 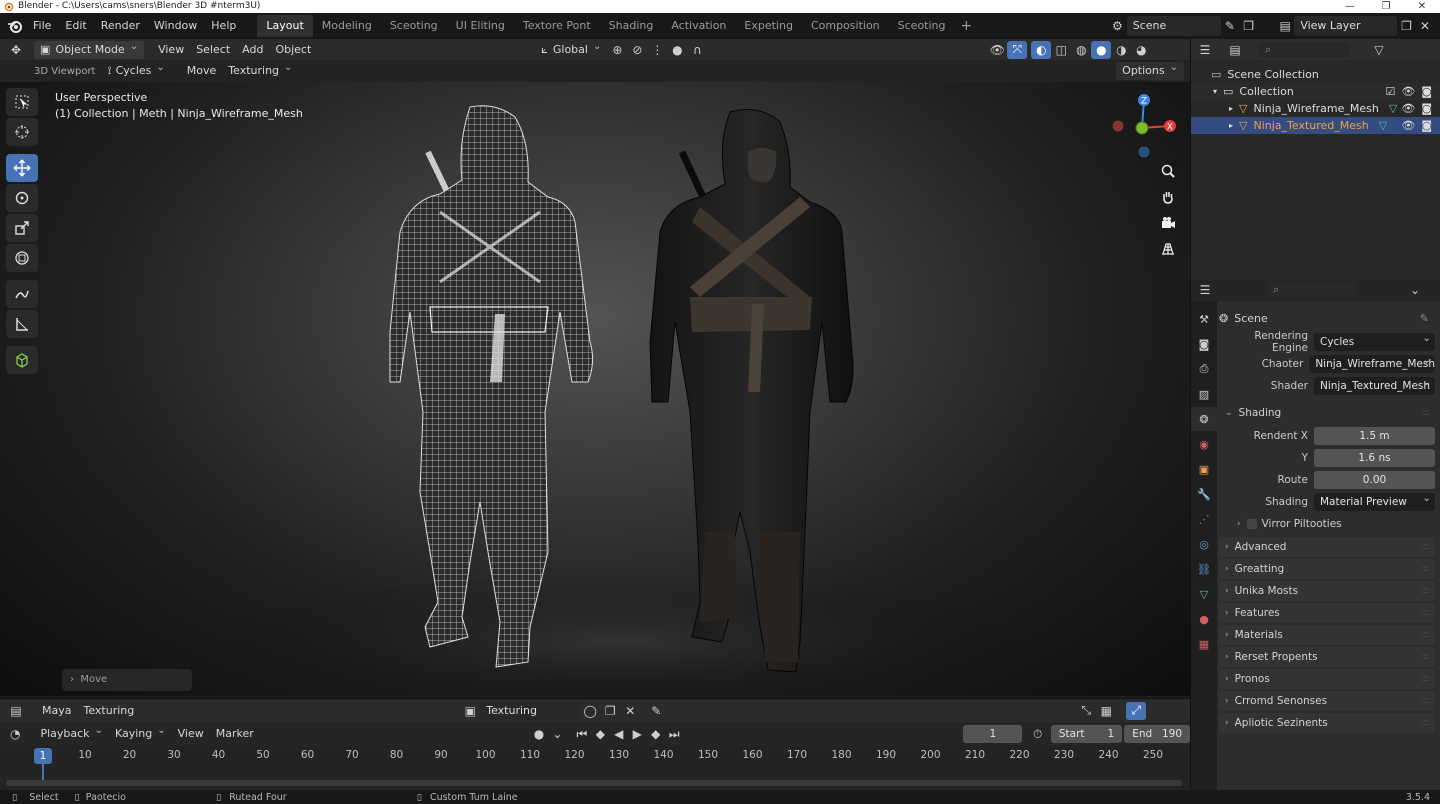 What do you see at coordinates (191, 734) in the screenshot?
I see `menu-view-timeline: View` at bounding box center [191, 734].